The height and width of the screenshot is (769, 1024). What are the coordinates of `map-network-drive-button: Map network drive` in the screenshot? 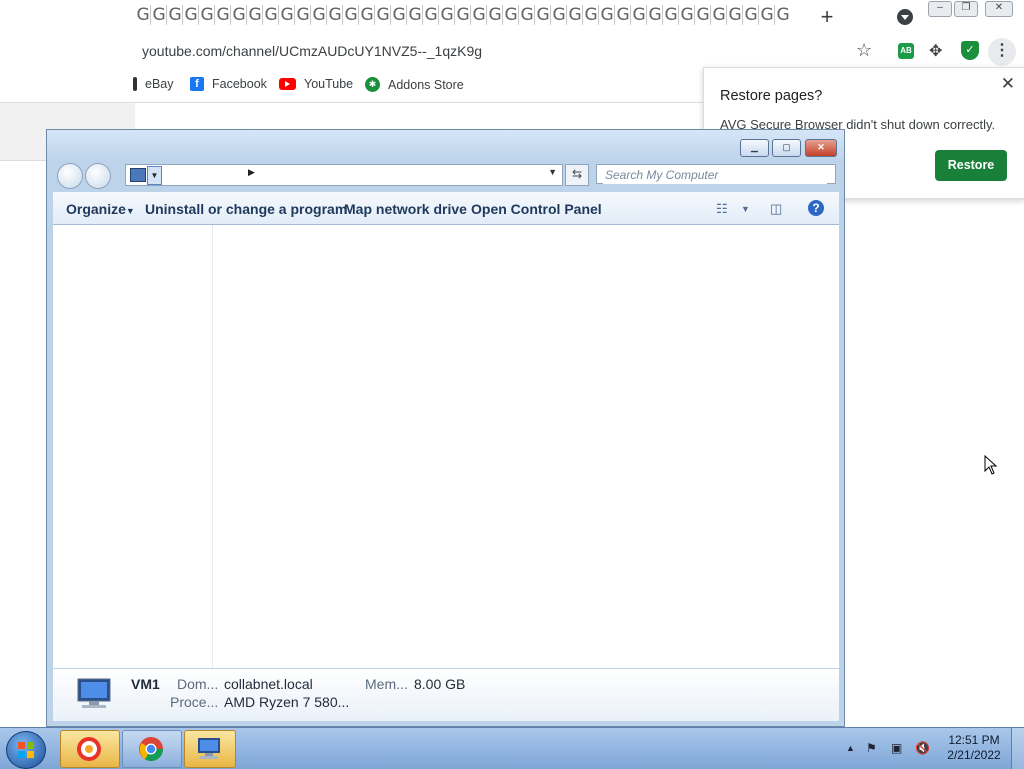 It's located at (405, 209).